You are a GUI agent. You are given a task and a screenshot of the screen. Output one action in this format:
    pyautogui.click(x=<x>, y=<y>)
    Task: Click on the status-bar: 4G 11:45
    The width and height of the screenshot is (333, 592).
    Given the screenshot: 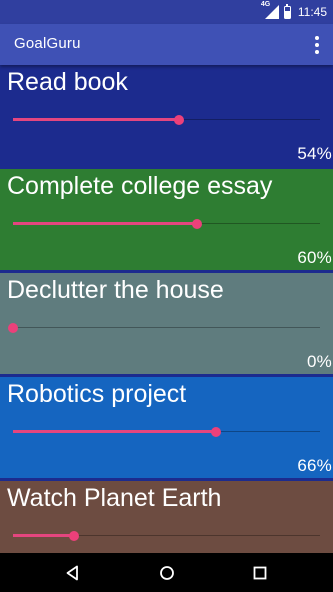 What is the action you would take?
    pyautogui.click(x=166, y=12)
    